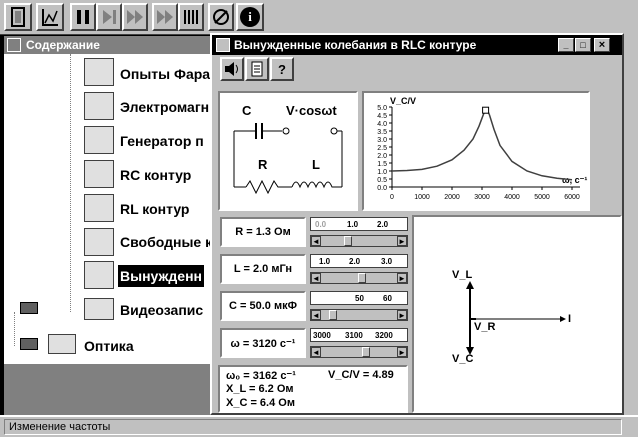  What do you see at coordinates (221, 17) in the screenshot?
I see `sound-off-button` at bounding box center [221, 17].